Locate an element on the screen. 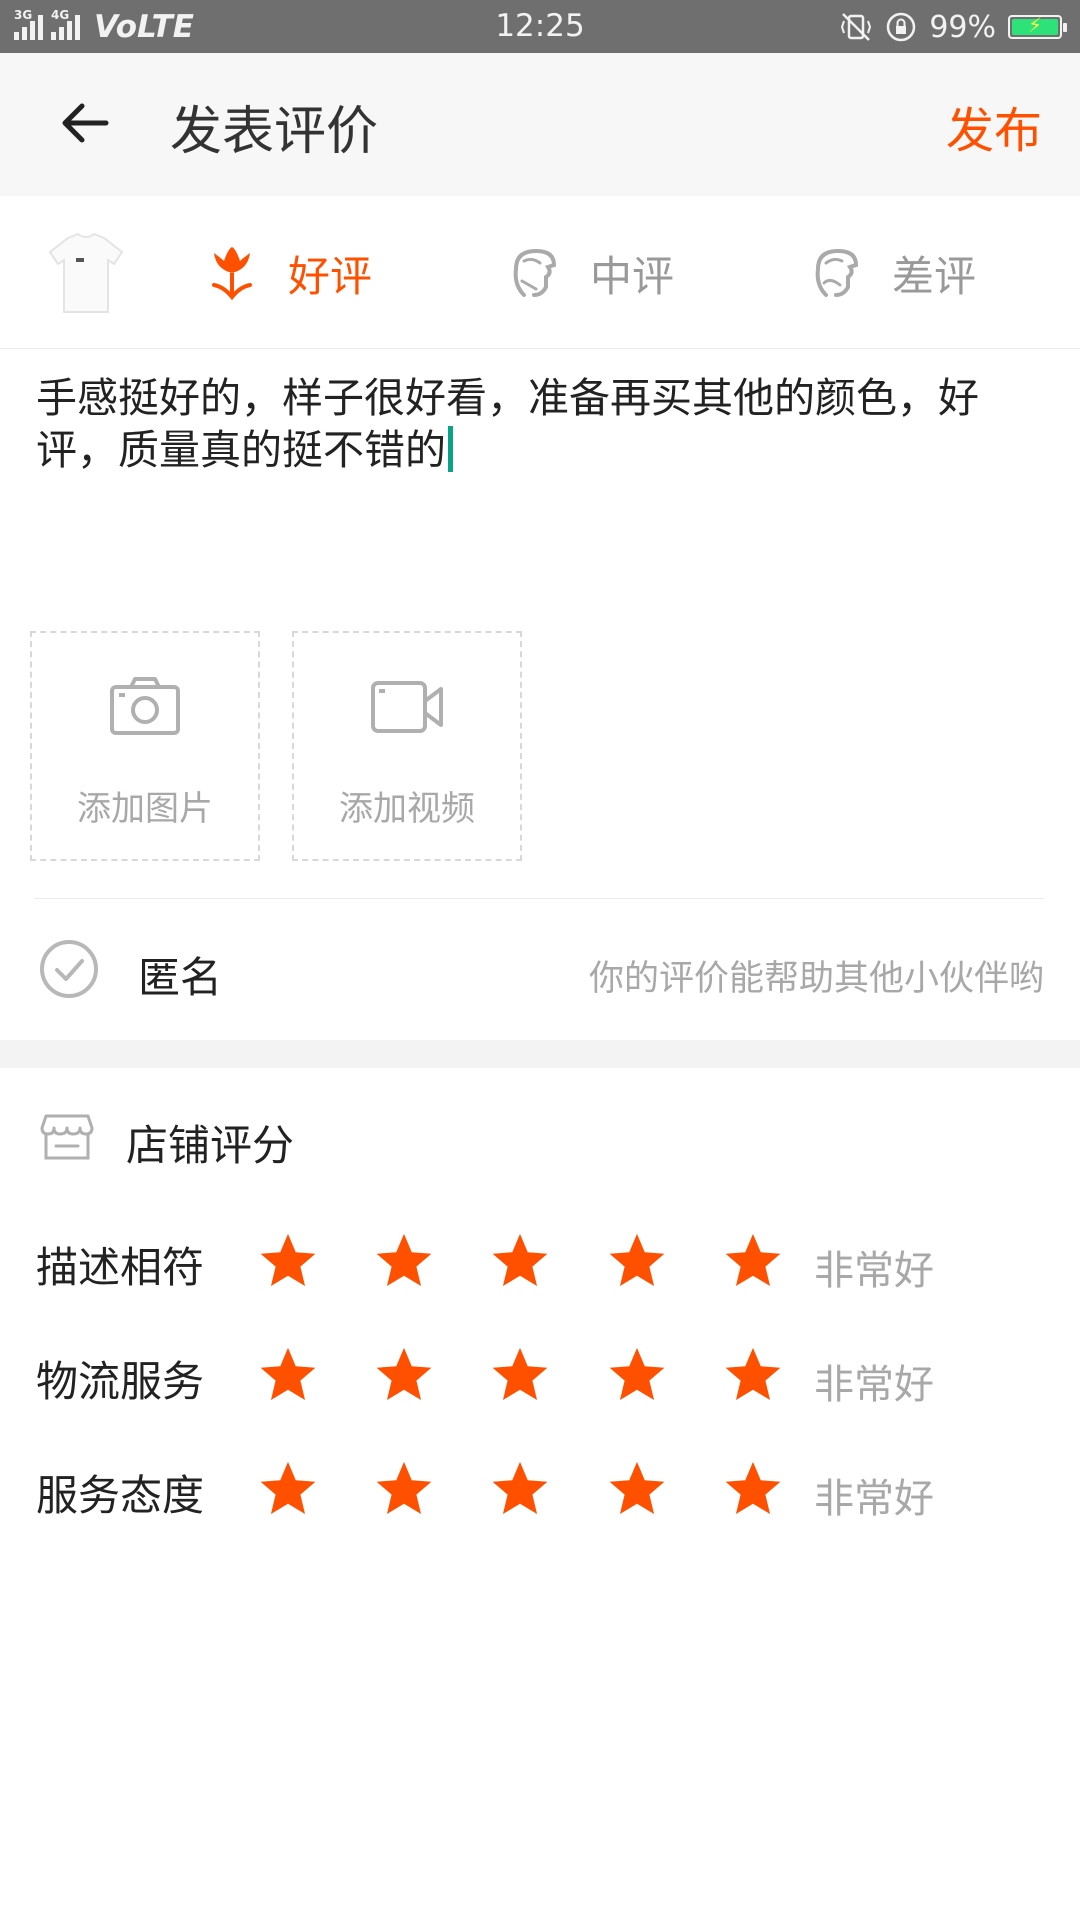 This screenshot has height=1920, width=1080. rating-option-good: 好评 is located at coordinates (288, 273).